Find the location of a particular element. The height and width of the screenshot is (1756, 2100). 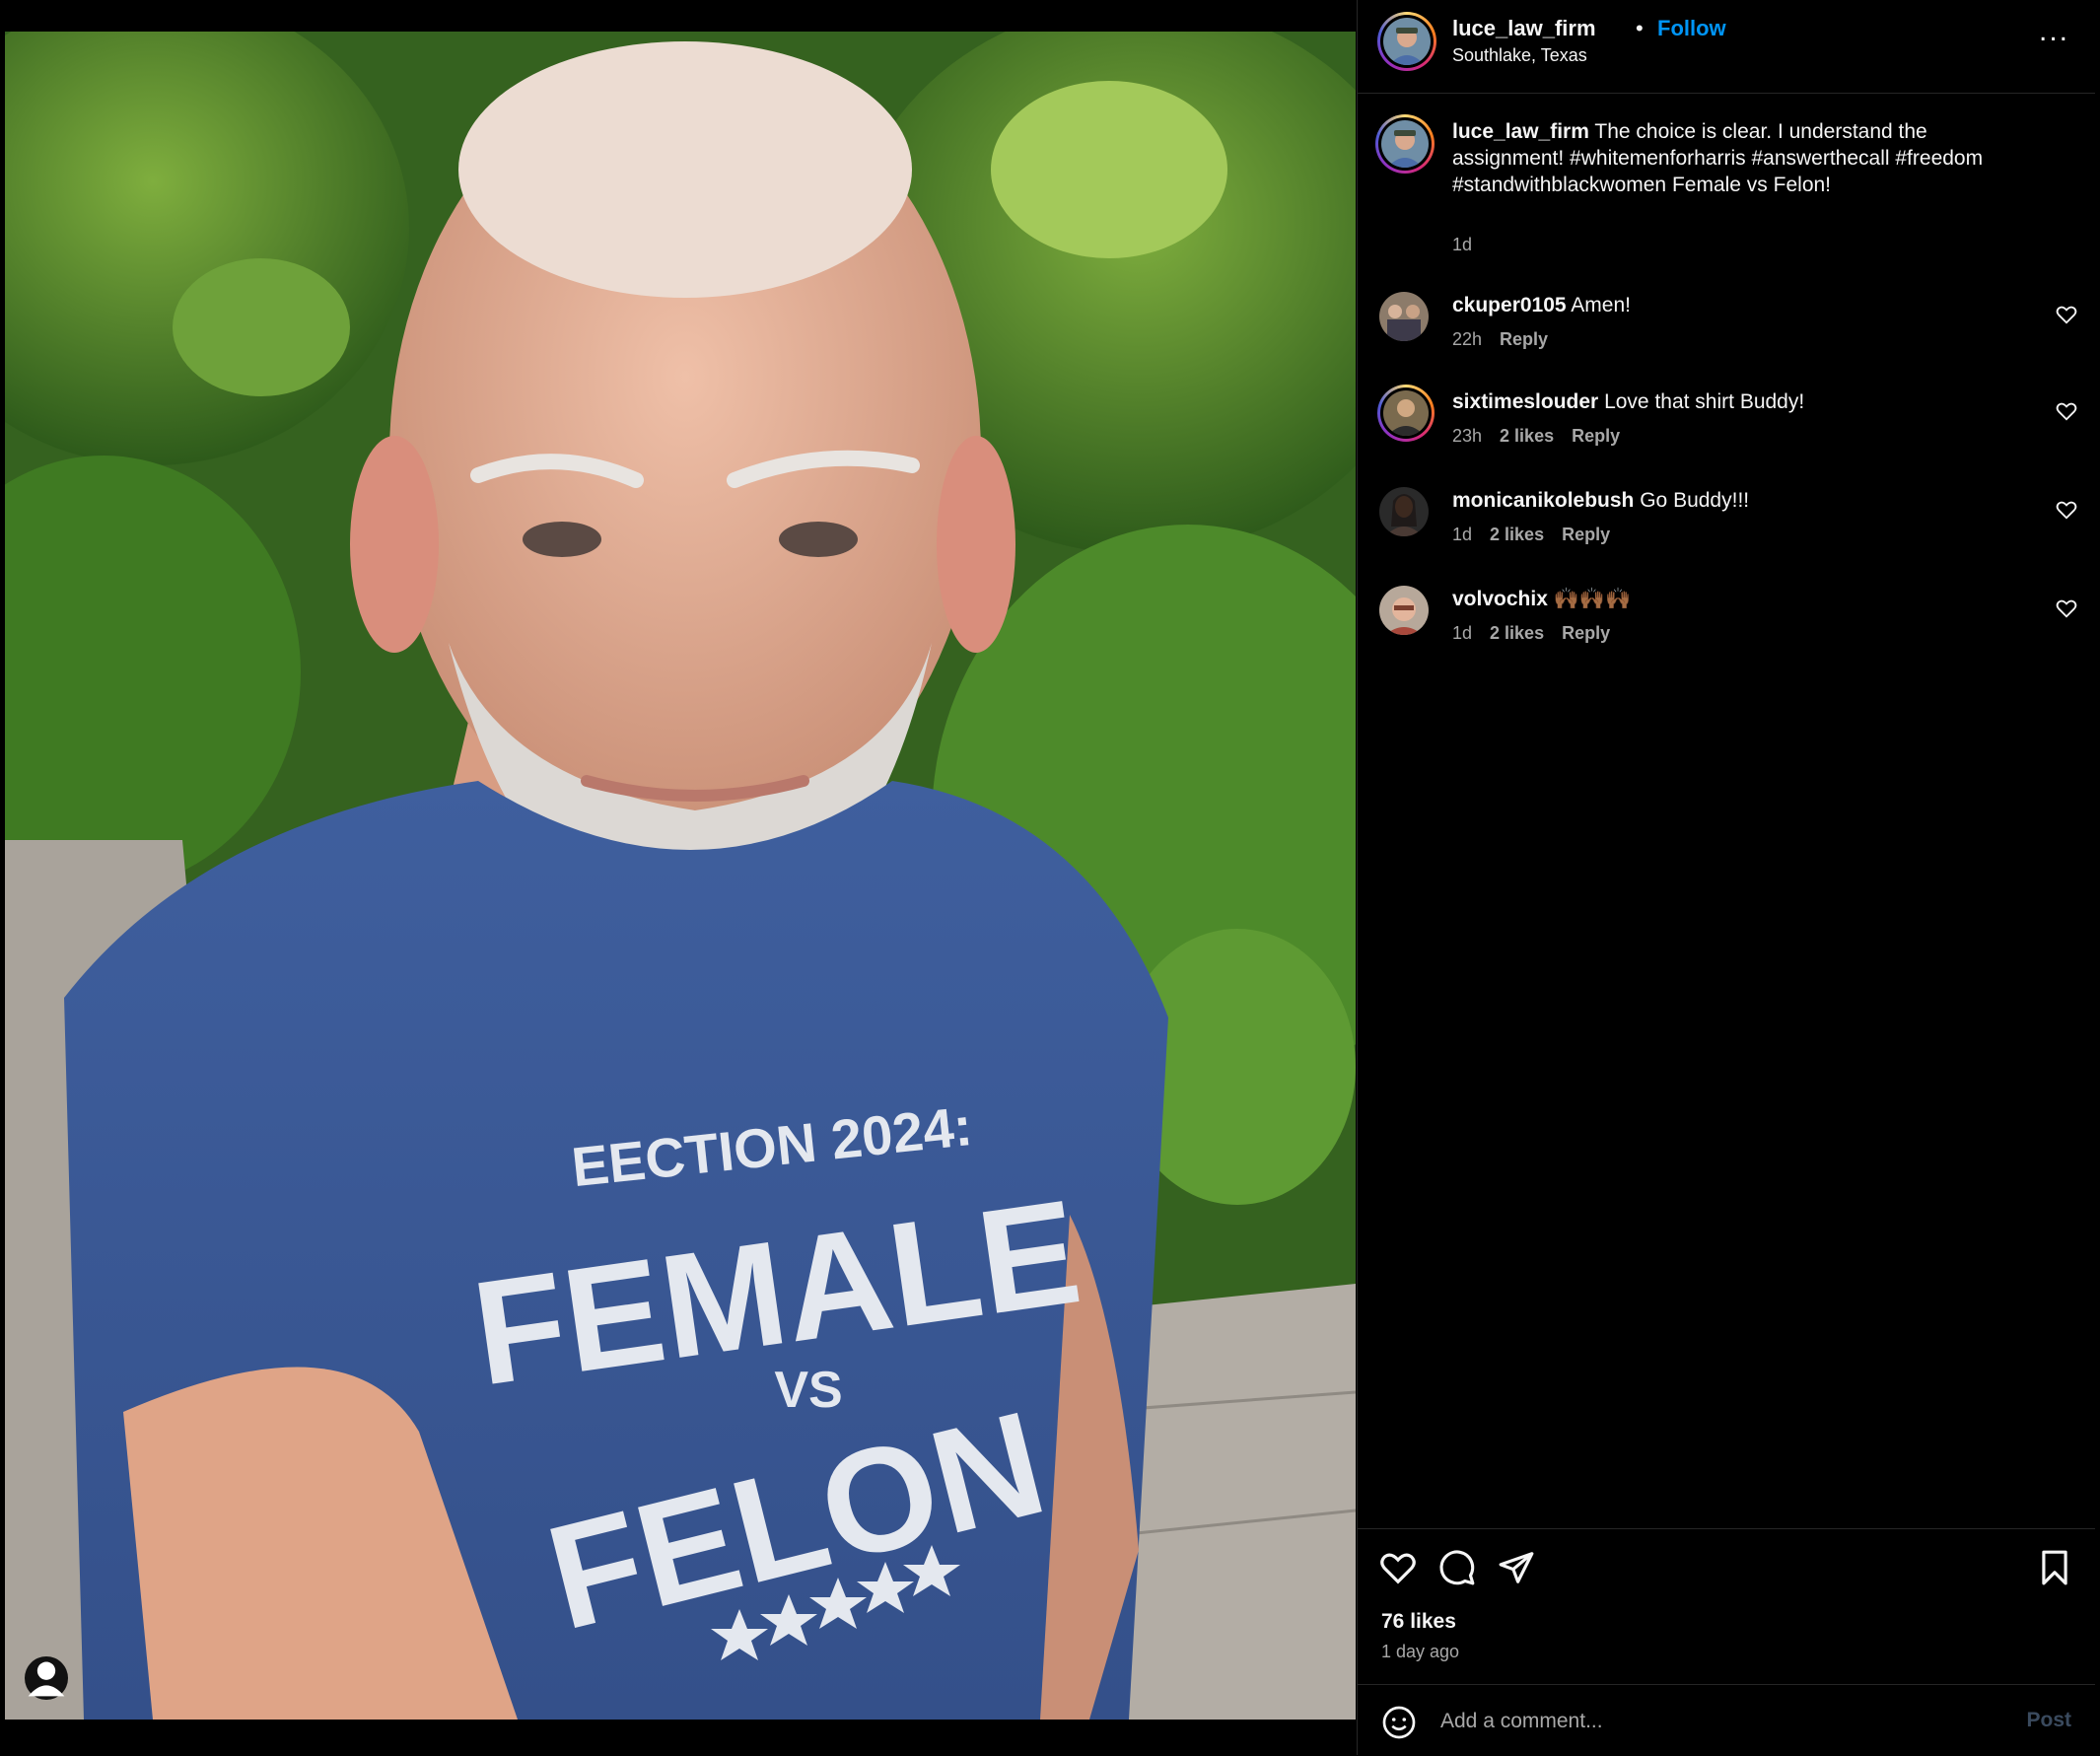

caption-avatar-image is located at coordinates (1405, 144).